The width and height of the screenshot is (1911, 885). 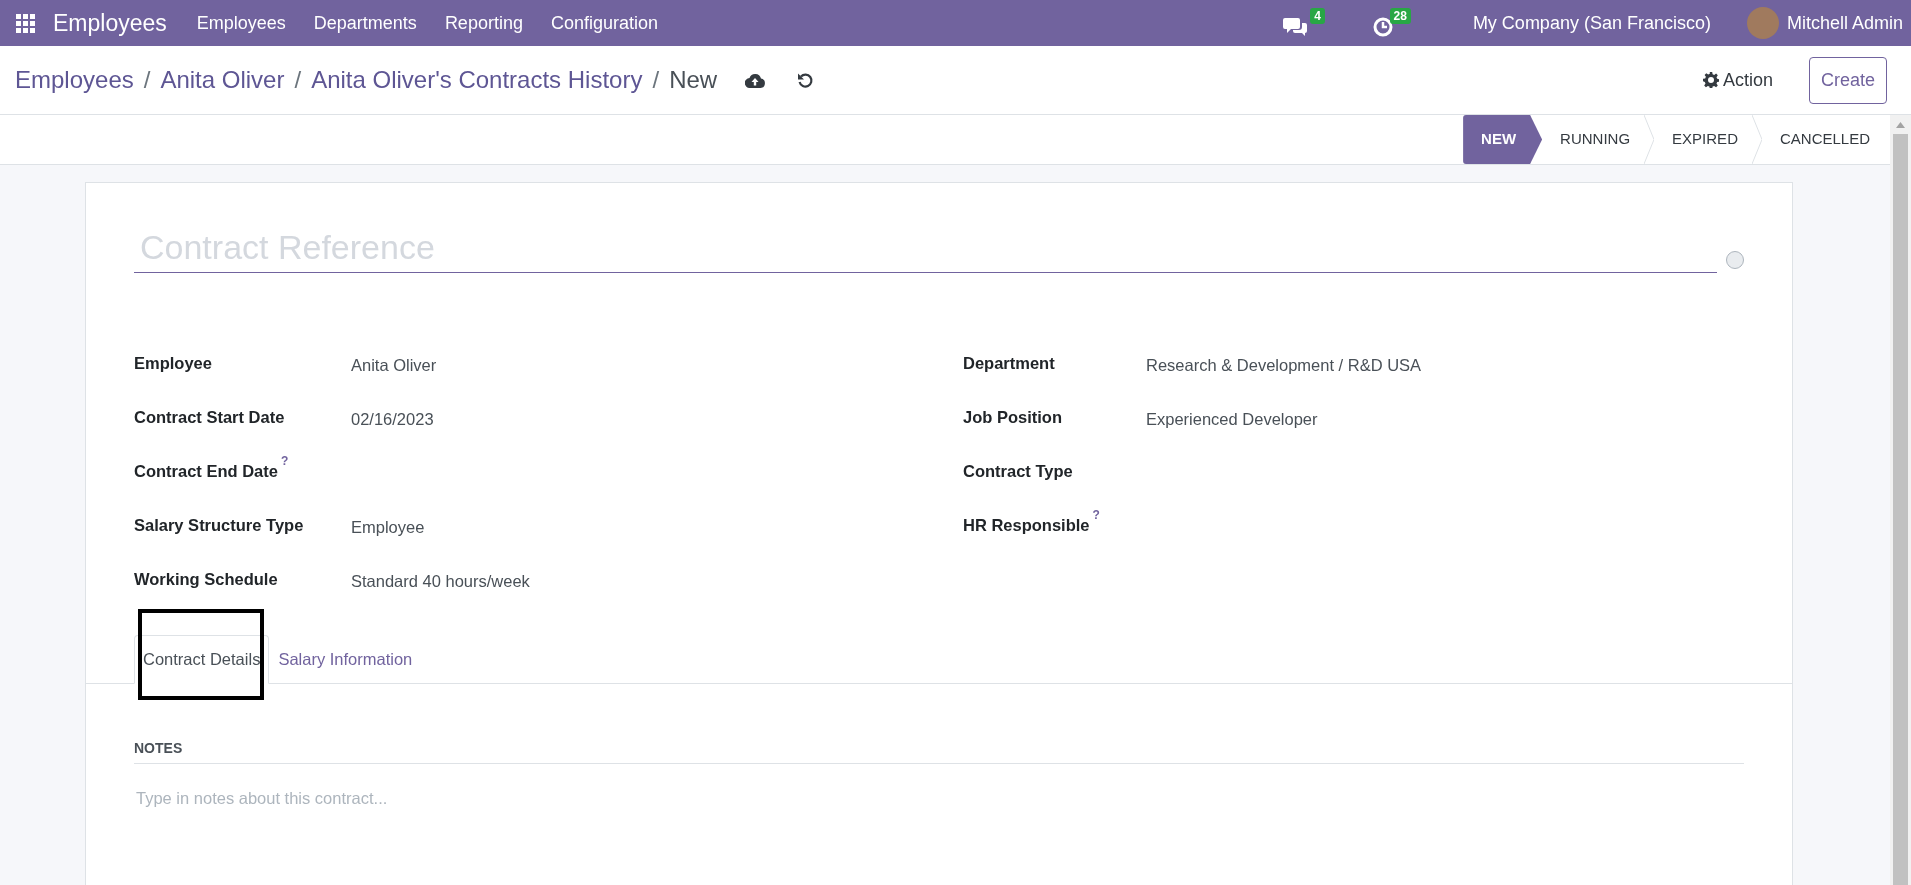 I want to click on field-value: Standard 40 hours/week, so click(x=440, y=580).